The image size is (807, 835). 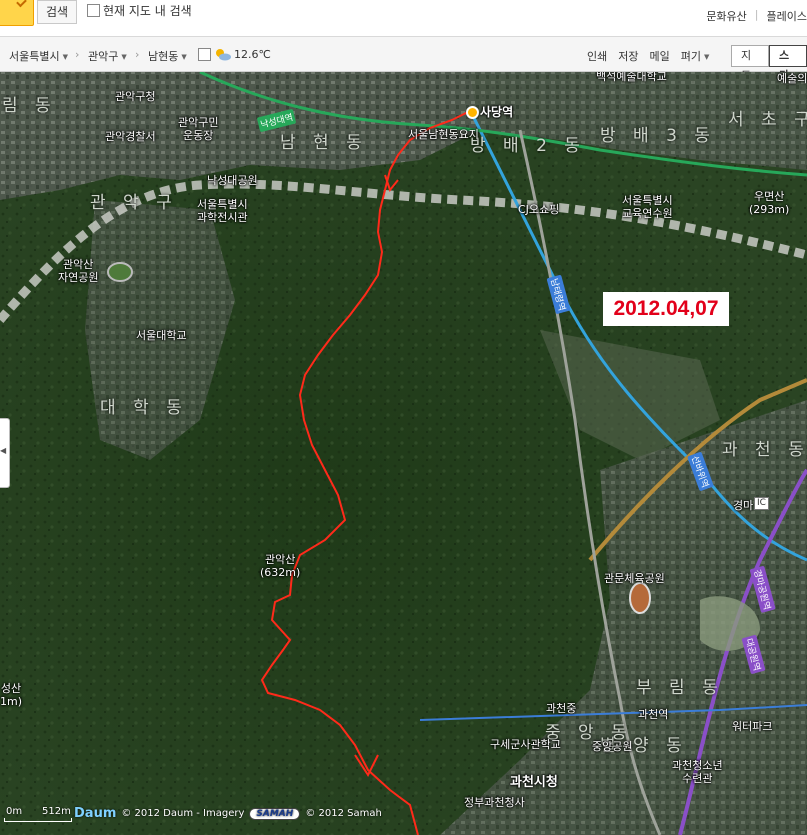 I want to click on map-type-switch: 지도 스카, so click(x=769, y=63).